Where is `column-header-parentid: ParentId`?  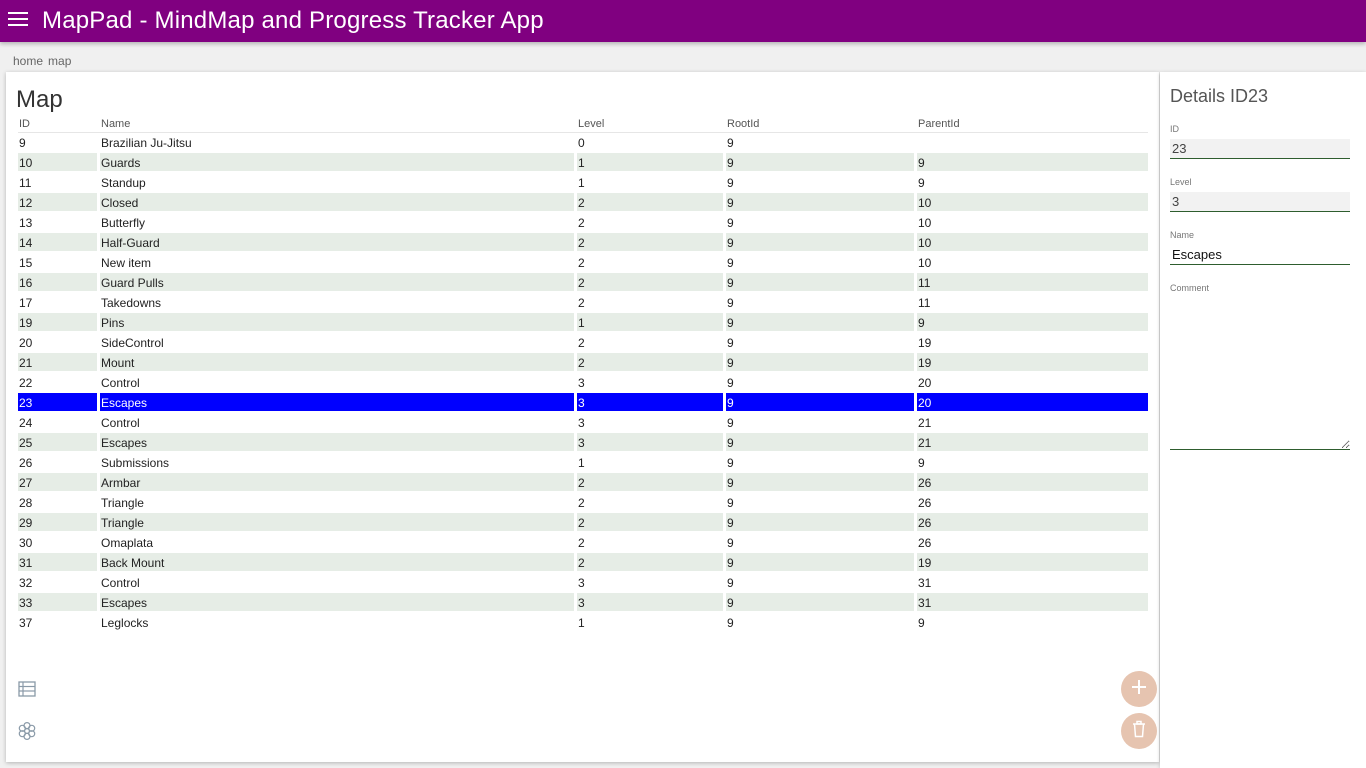 column-header-parentid: ParentId is located at coordinates (1032, 124).